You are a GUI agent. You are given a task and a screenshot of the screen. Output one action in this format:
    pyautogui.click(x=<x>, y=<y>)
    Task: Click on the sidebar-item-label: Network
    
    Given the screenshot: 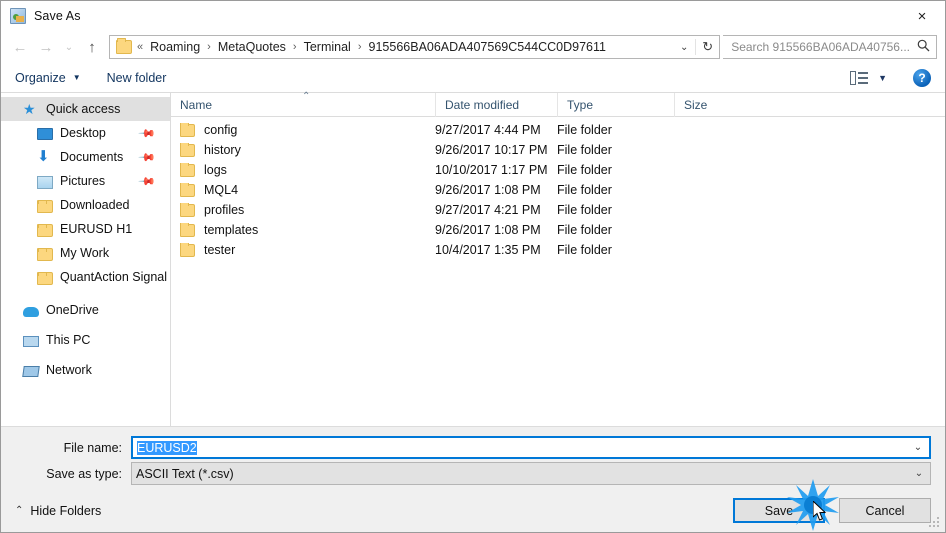 What is the action you would take?
    pyautogui.click(x=69, y=370)
    